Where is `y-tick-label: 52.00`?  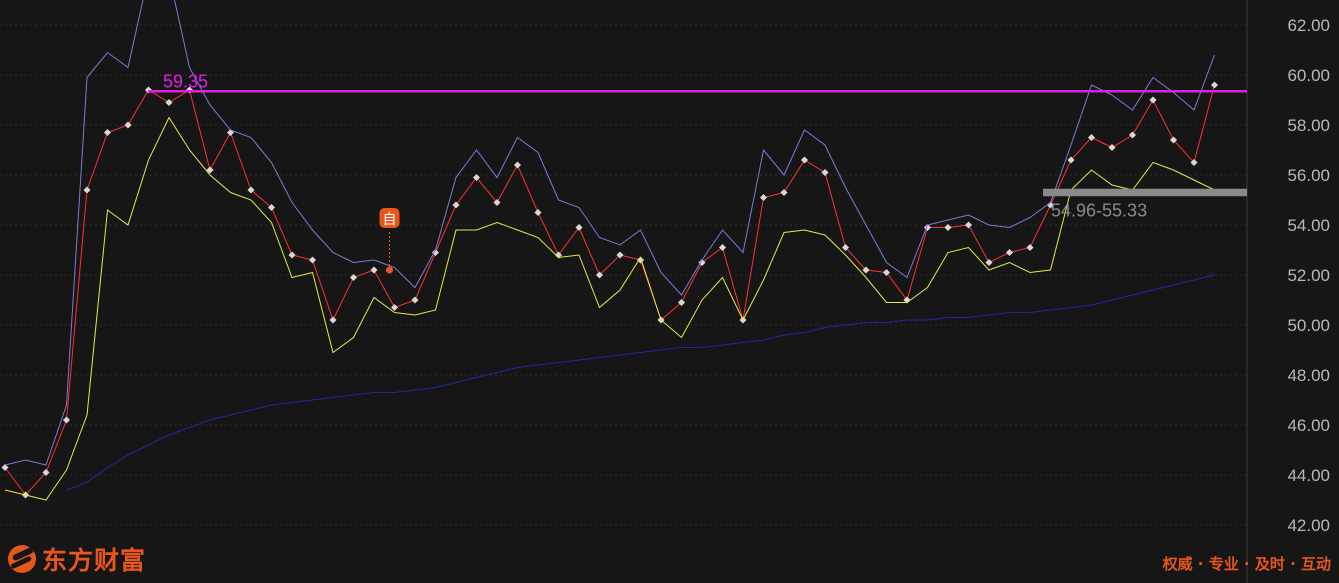 y-tick-label: 52.00 is located at coordinates (1308, 275).